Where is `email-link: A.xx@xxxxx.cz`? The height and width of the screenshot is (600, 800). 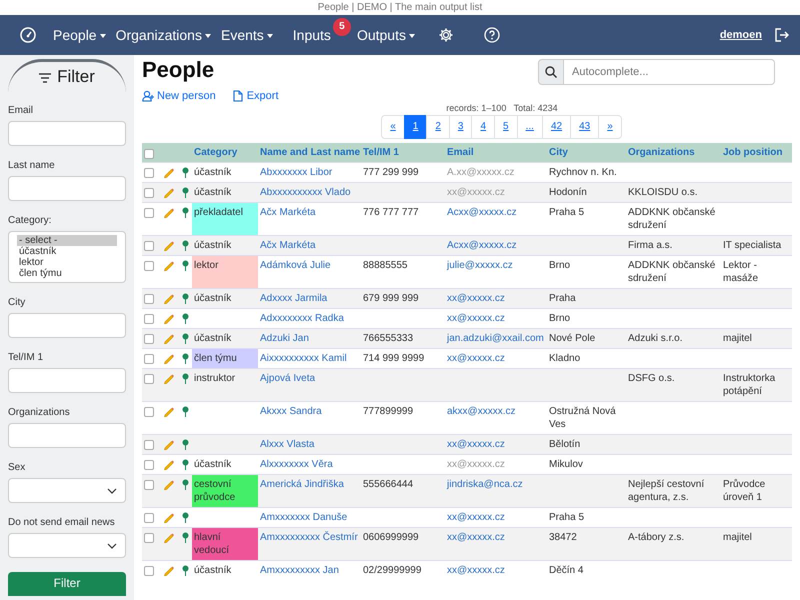
email-link: A.xx@xxxxx.cz is located at coordinates (480, 172).